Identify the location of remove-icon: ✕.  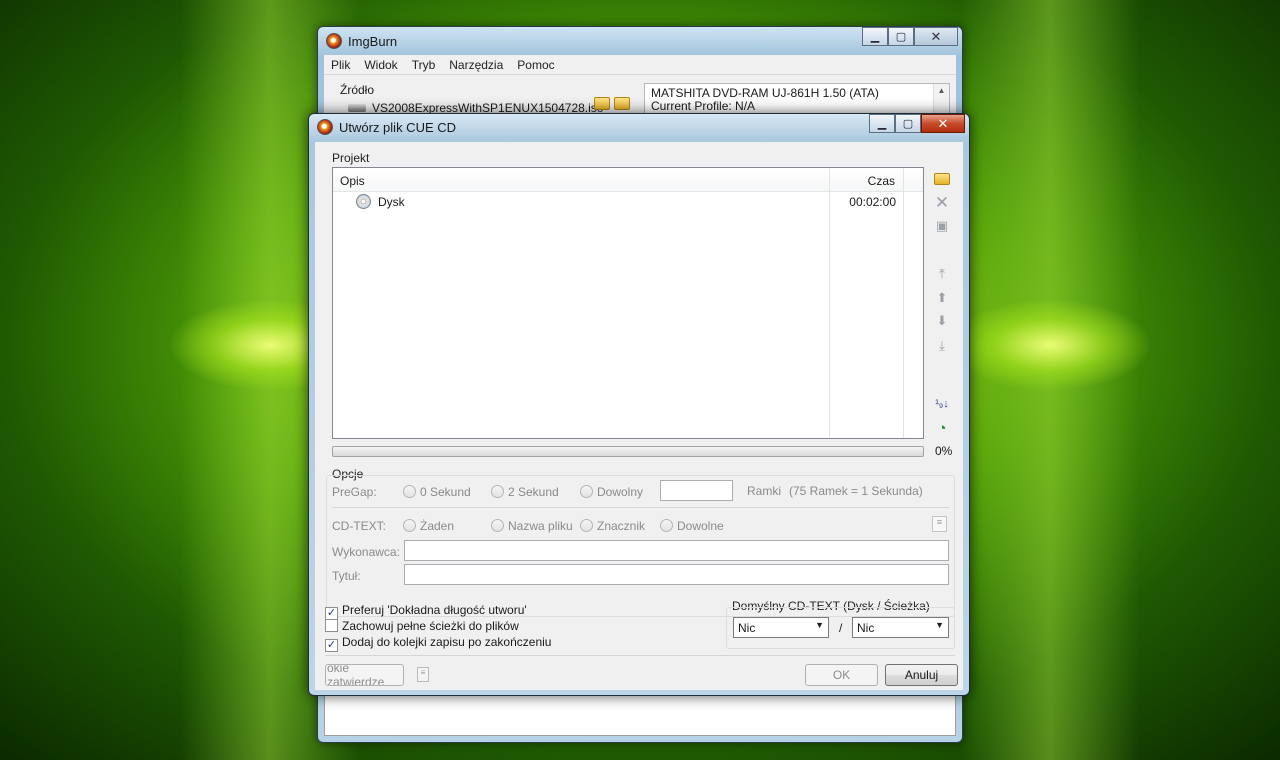
(942, 202).